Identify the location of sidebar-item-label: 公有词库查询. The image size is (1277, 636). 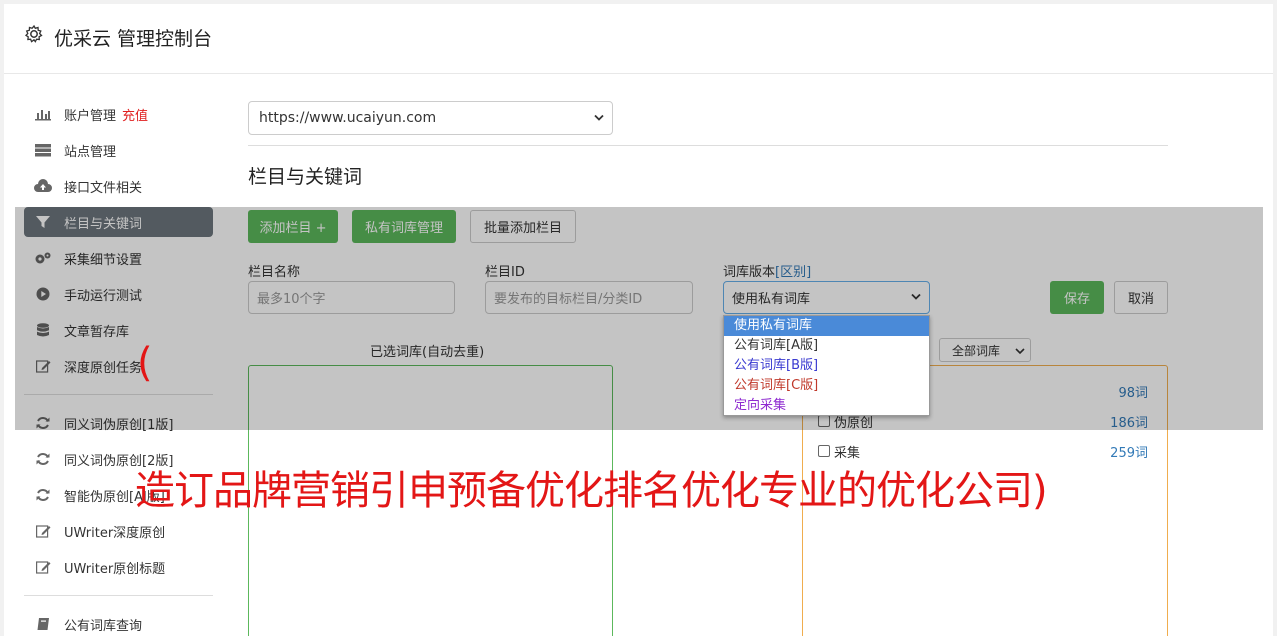
(103, 626).